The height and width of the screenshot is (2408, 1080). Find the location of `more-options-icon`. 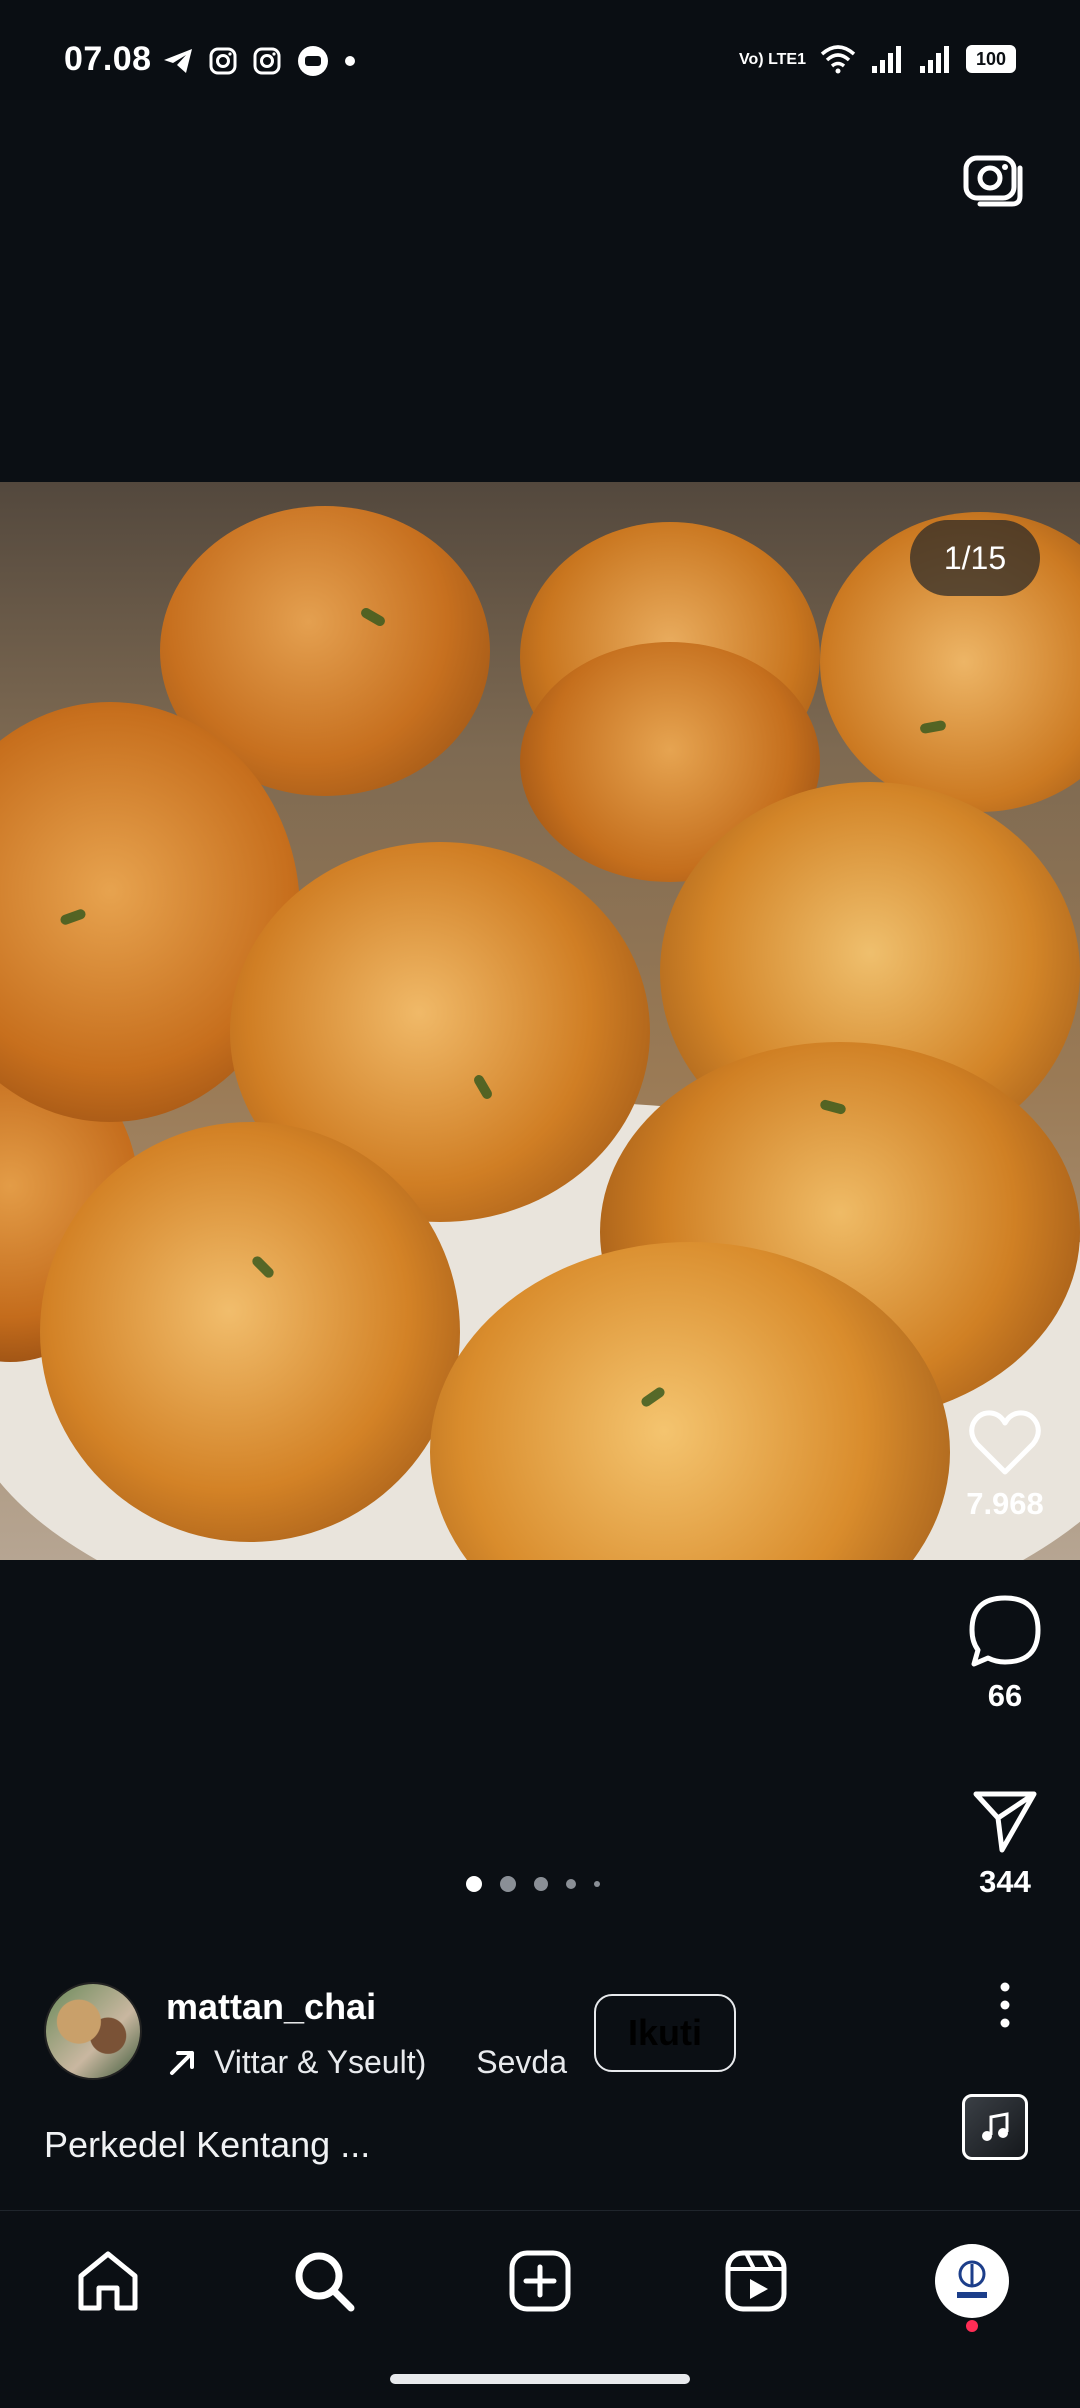

more-options-icon is located at coordinates (1005, 2005).